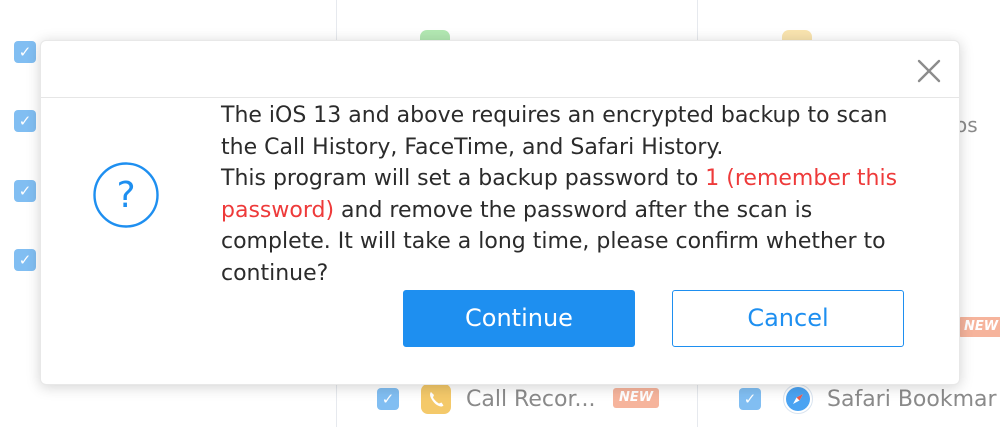 The image size is (1000, 427). I want to click on continue-button: Continue, so click(519, 318).